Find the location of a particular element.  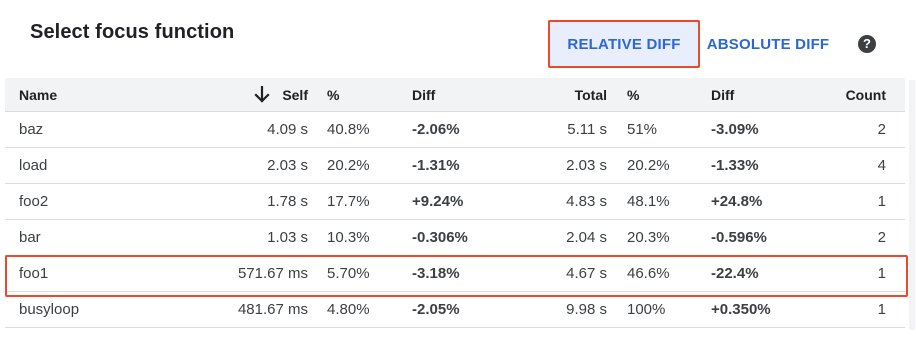

self-percent: 20.2% is located at coordinates (348, 165).